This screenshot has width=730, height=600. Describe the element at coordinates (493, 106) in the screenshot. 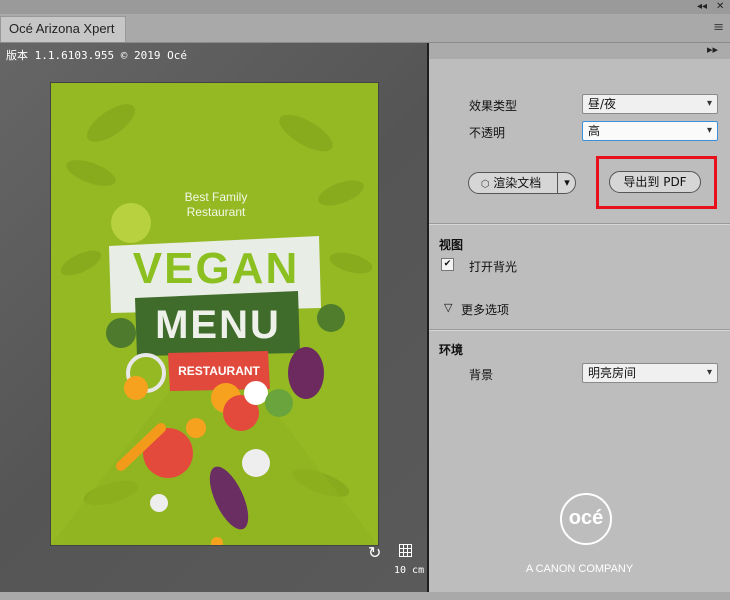

I see `effect-type-label: 效果类型` at that location.